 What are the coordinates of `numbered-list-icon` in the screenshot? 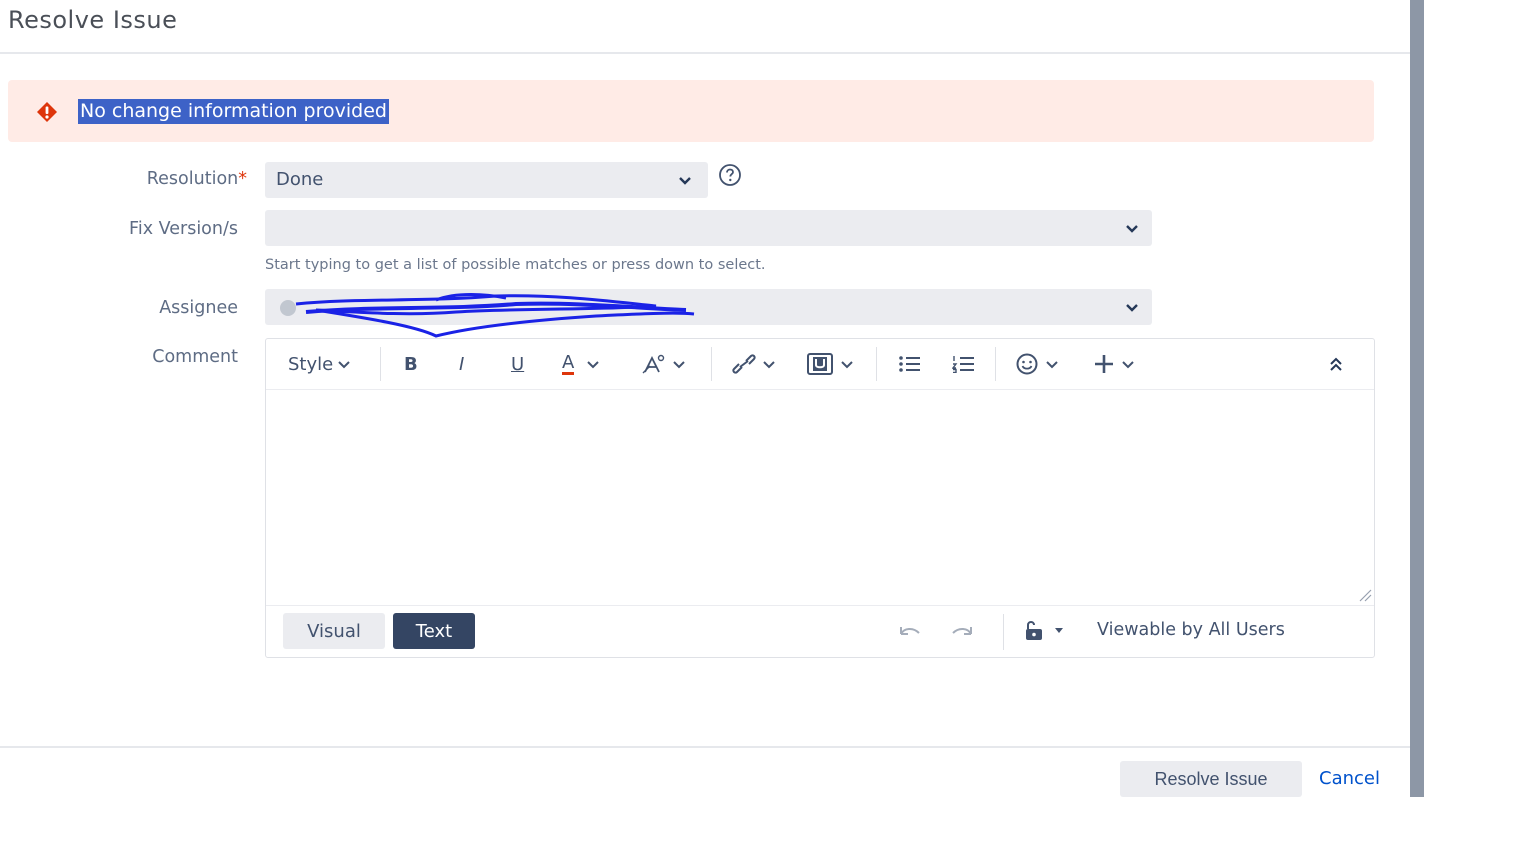 It's located at (963, 364).